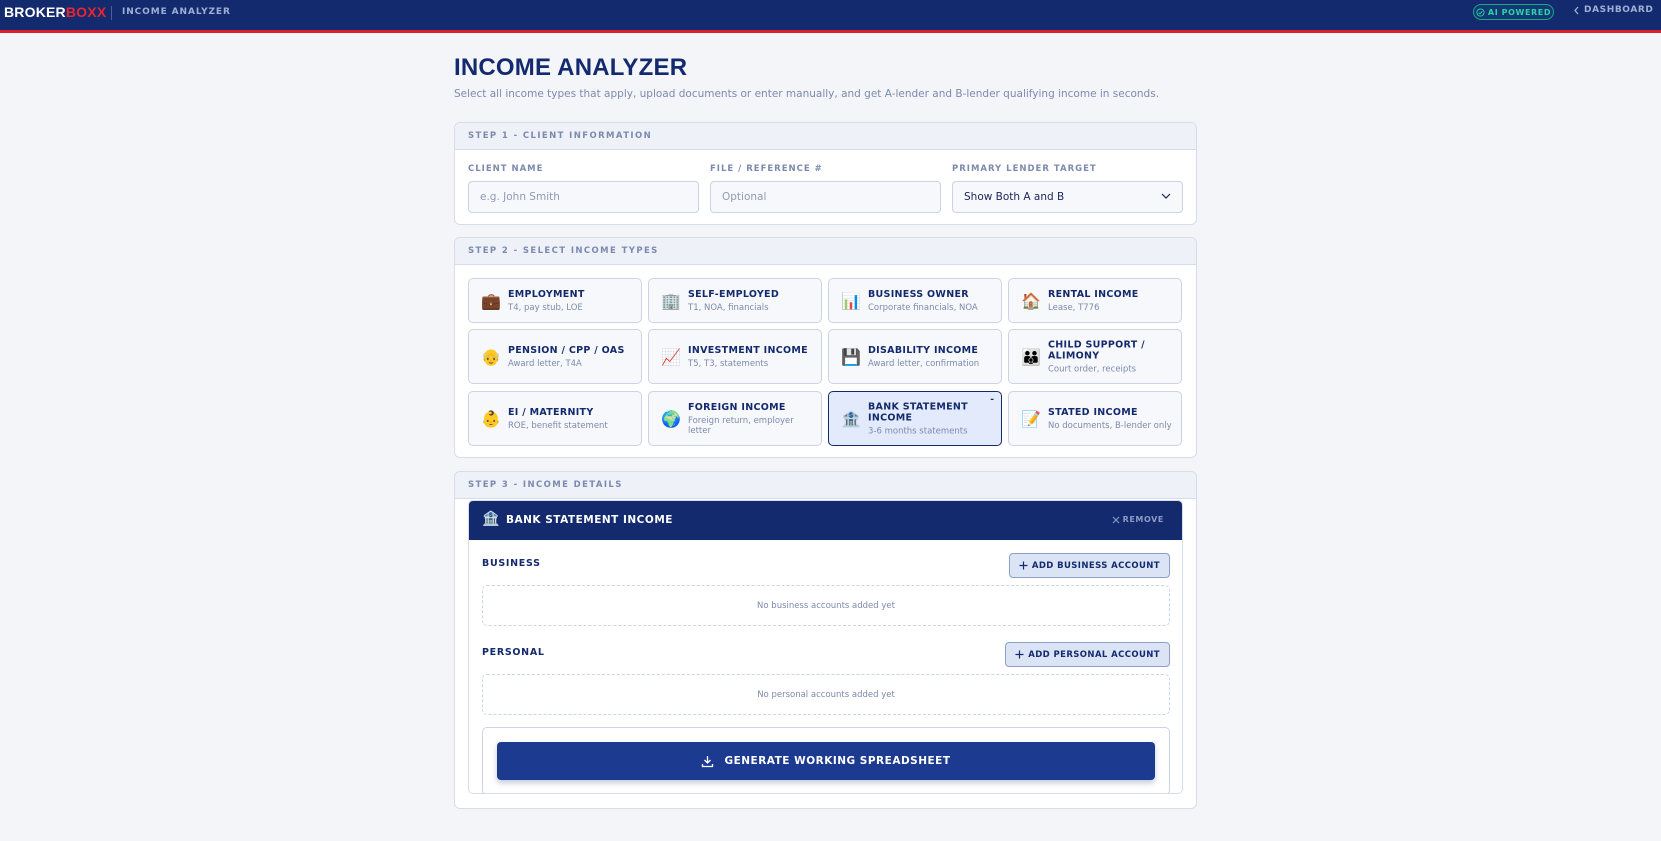 The image size is (1661, 841). I want to click on step2-heading: STEP 2 - SELECT INCOME TYPES, so click(825, 251).